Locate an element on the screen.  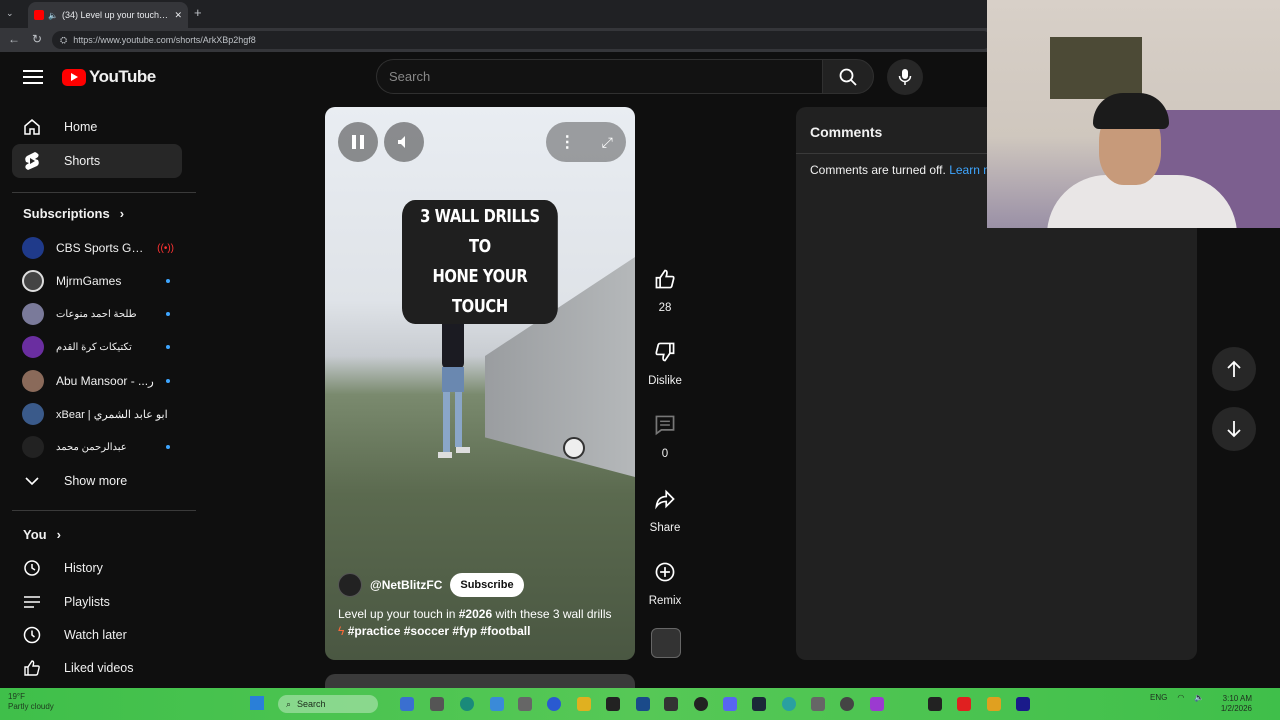
back-icon: ← is located at coordinates (14, 39).